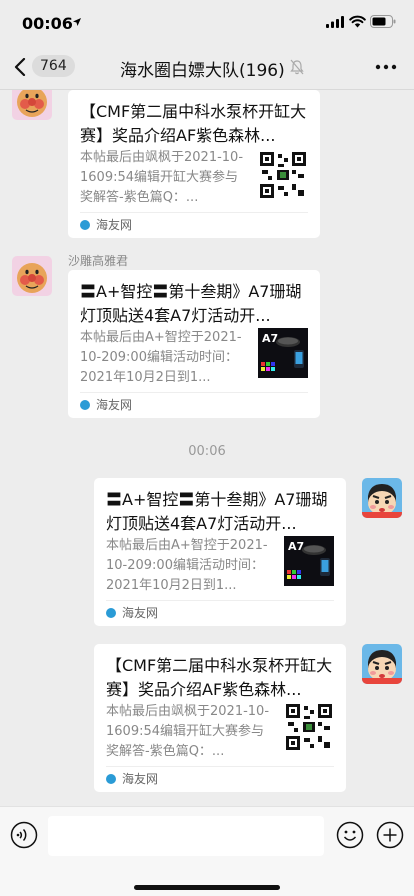  Describe the element at coordinates (335, 22) in the screenshot. I see `signal-icon` at that location.